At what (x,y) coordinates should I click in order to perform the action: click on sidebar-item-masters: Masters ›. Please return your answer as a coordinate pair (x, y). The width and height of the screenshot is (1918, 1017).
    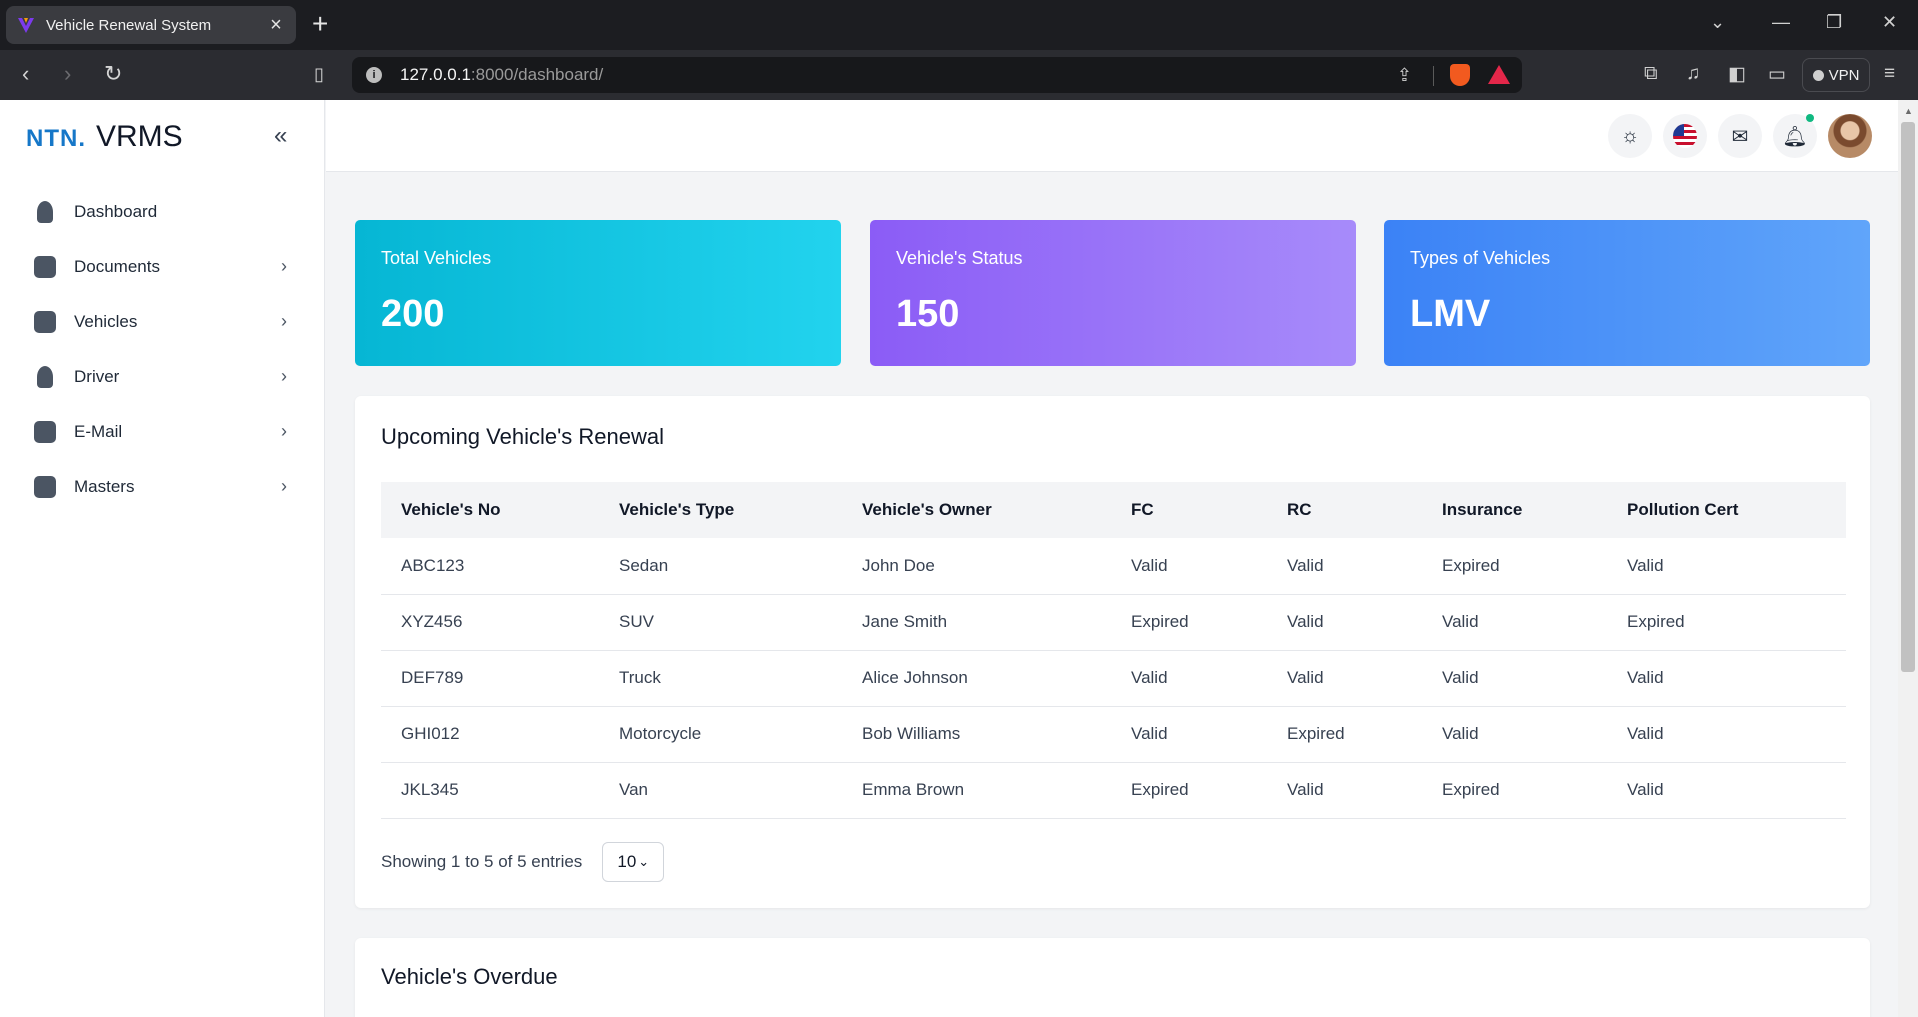
    Looking at the image, I should click on (162, 486).